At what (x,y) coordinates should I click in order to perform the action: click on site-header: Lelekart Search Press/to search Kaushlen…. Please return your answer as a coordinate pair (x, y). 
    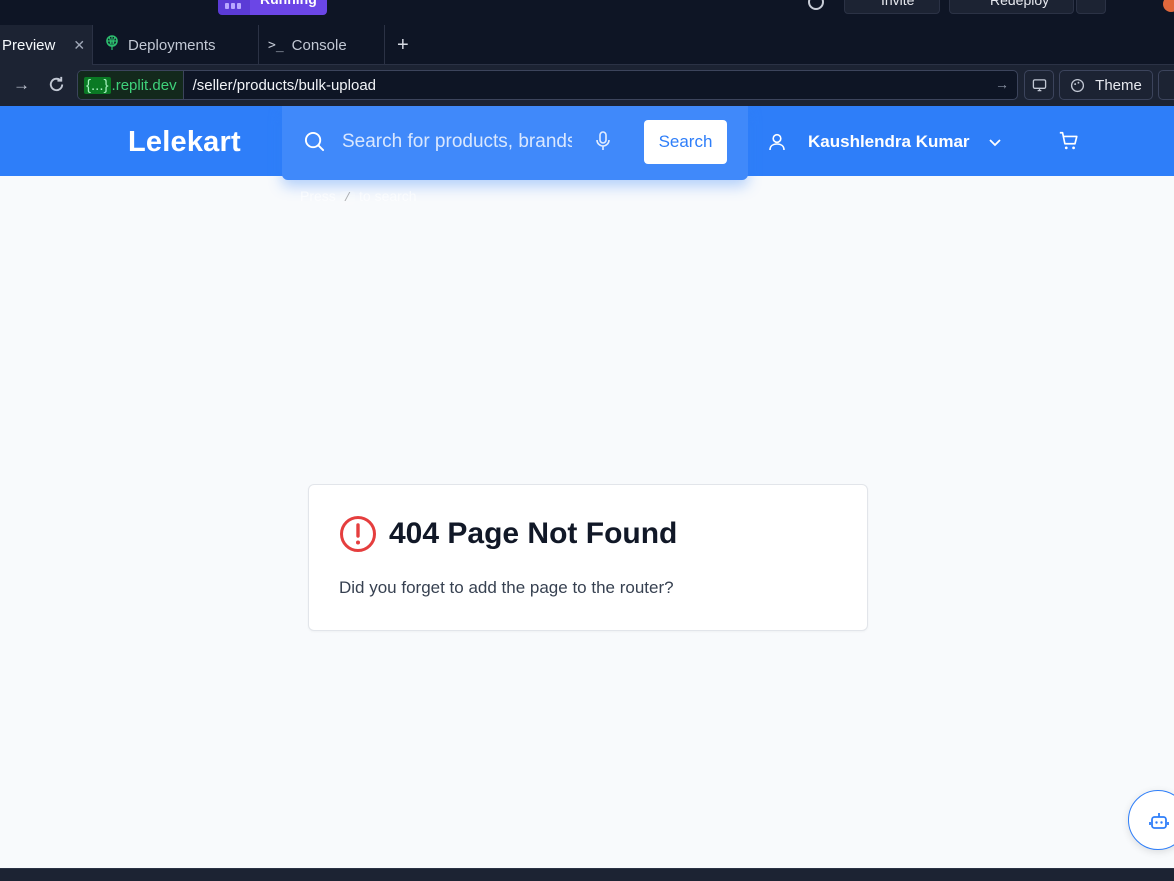
    Looking at the image, I should click on (587, 155).